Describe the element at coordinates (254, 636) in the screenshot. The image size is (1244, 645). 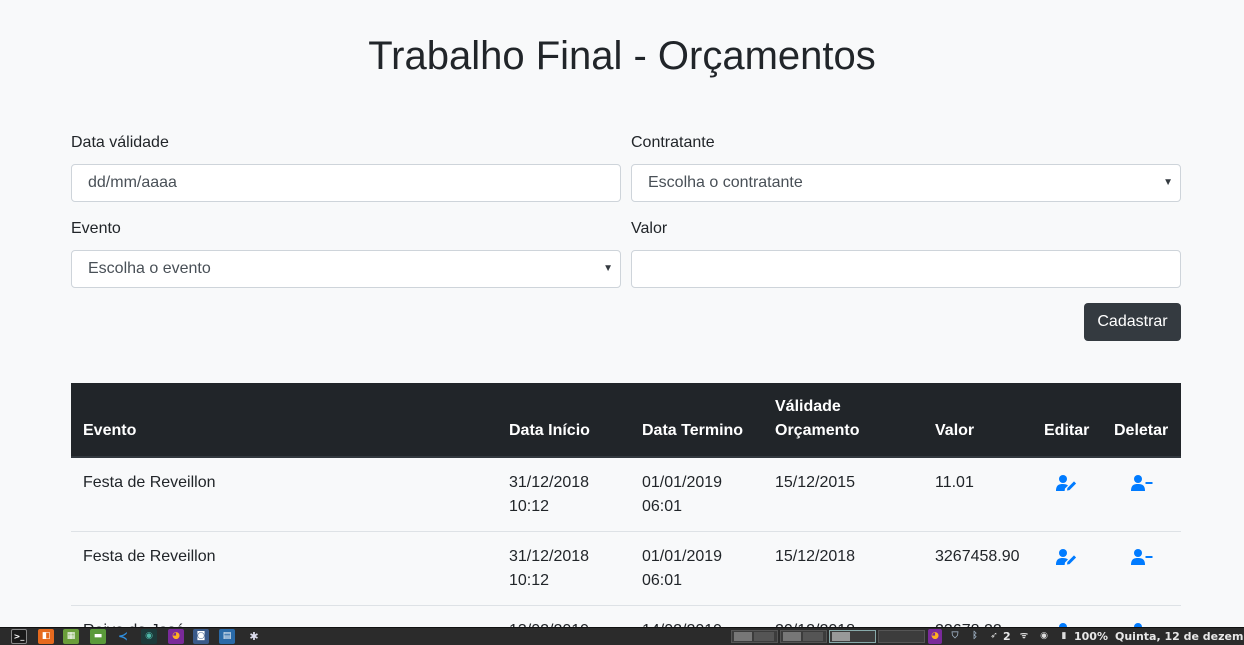
I see `launcher-icon: ✱` at that location.